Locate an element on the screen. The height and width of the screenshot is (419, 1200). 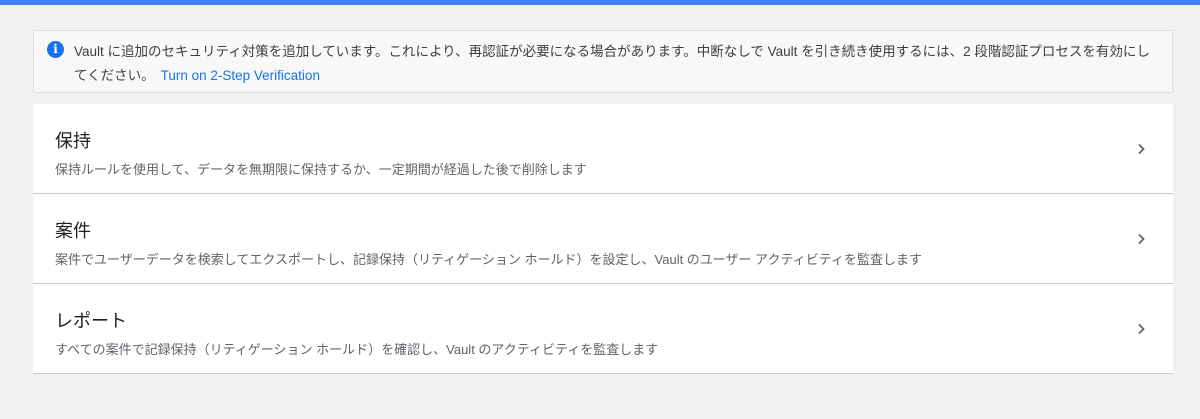
top-accent-bar is located at coordinates (600, 2).